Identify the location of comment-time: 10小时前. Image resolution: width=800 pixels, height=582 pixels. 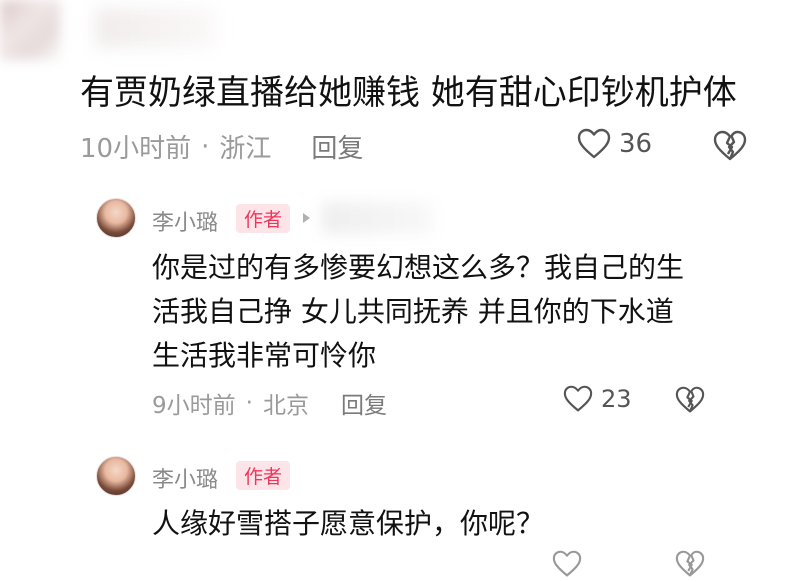
(136, 149).